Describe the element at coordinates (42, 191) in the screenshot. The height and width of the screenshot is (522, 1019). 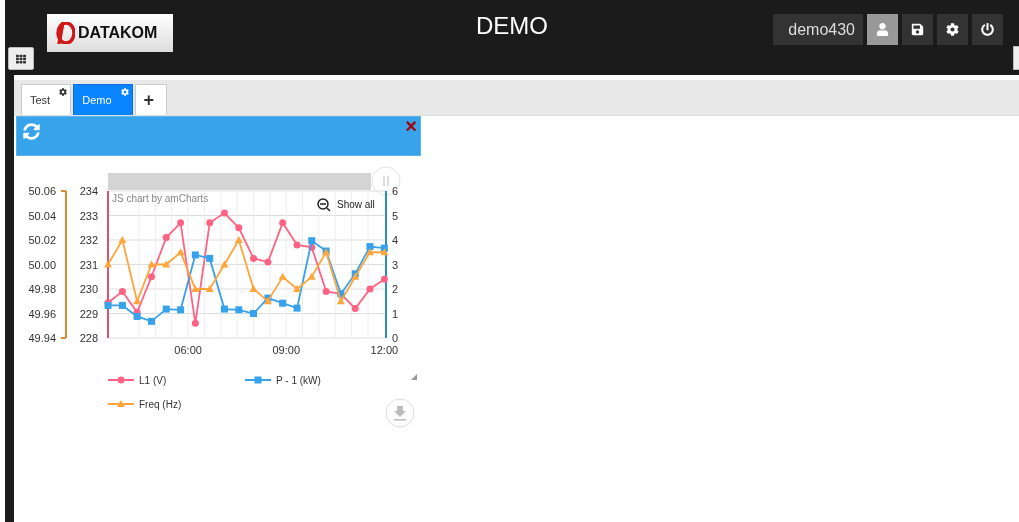
I see `y-axis-label: 50.06` at that location.